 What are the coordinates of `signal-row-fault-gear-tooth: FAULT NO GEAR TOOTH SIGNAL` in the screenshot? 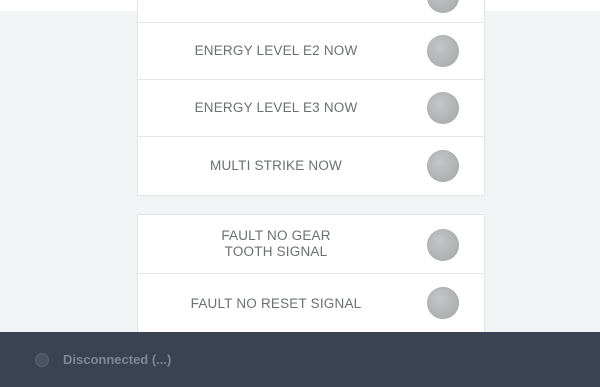 It's located at (311, 244).